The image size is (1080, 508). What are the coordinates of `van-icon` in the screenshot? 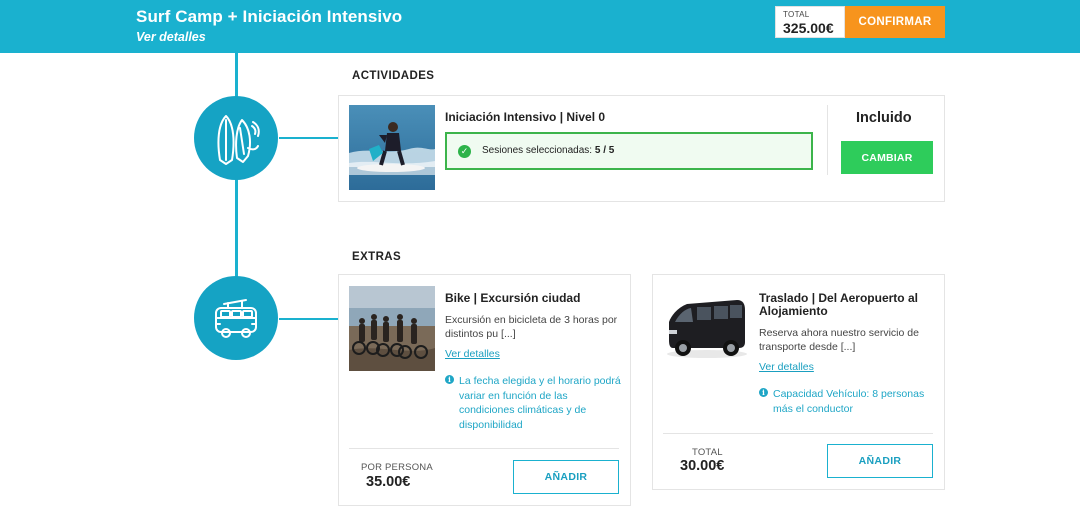 It's located at (236, 318).